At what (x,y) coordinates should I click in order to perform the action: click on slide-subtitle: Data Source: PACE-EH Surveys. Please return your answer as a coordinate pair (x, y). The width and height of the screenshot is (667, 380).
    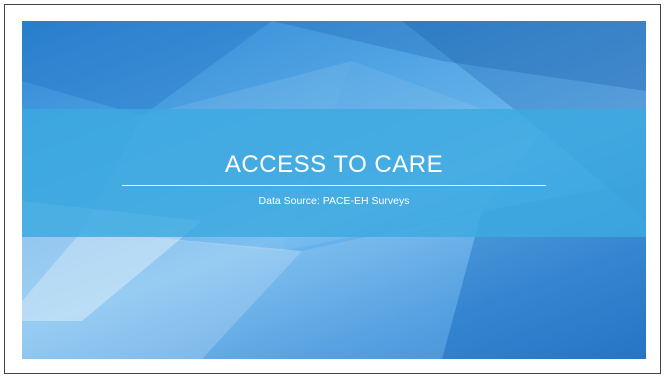
    Looking at the image, I should click on (334, 201).